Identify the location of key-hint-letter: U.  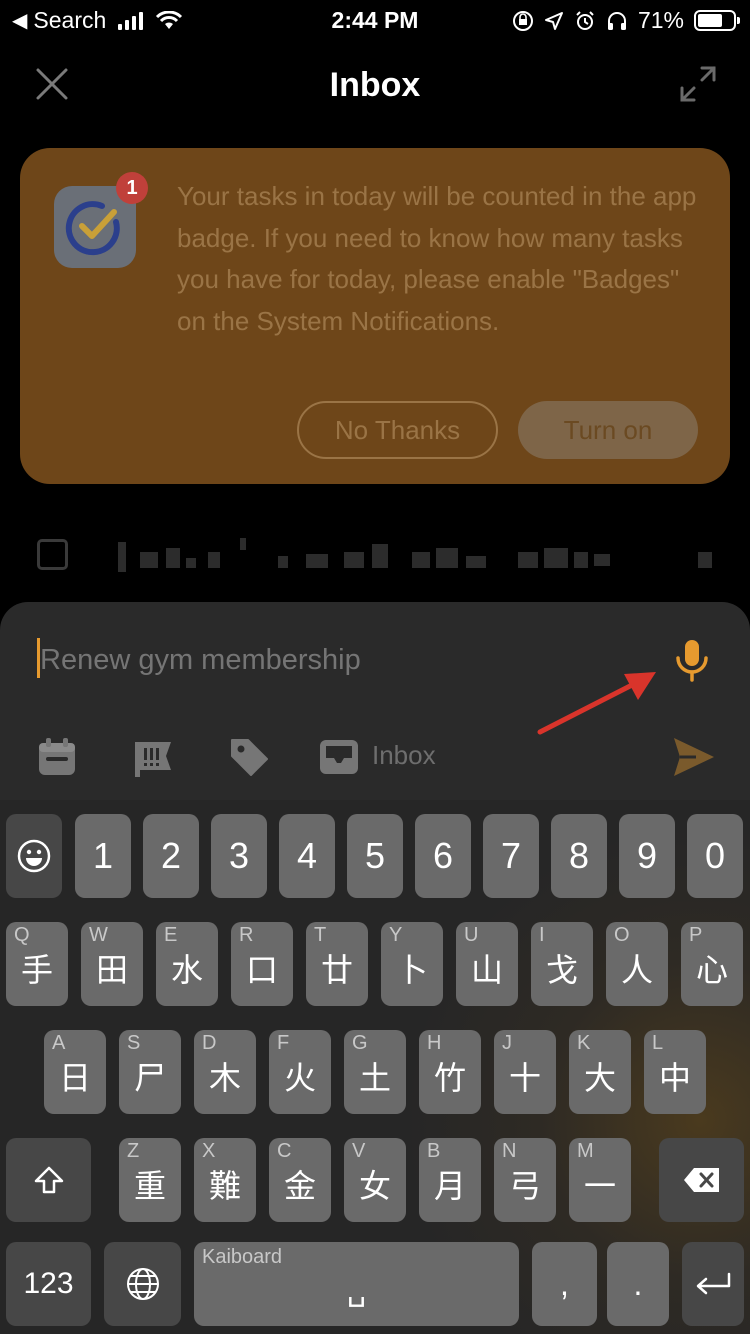
(471, 935).